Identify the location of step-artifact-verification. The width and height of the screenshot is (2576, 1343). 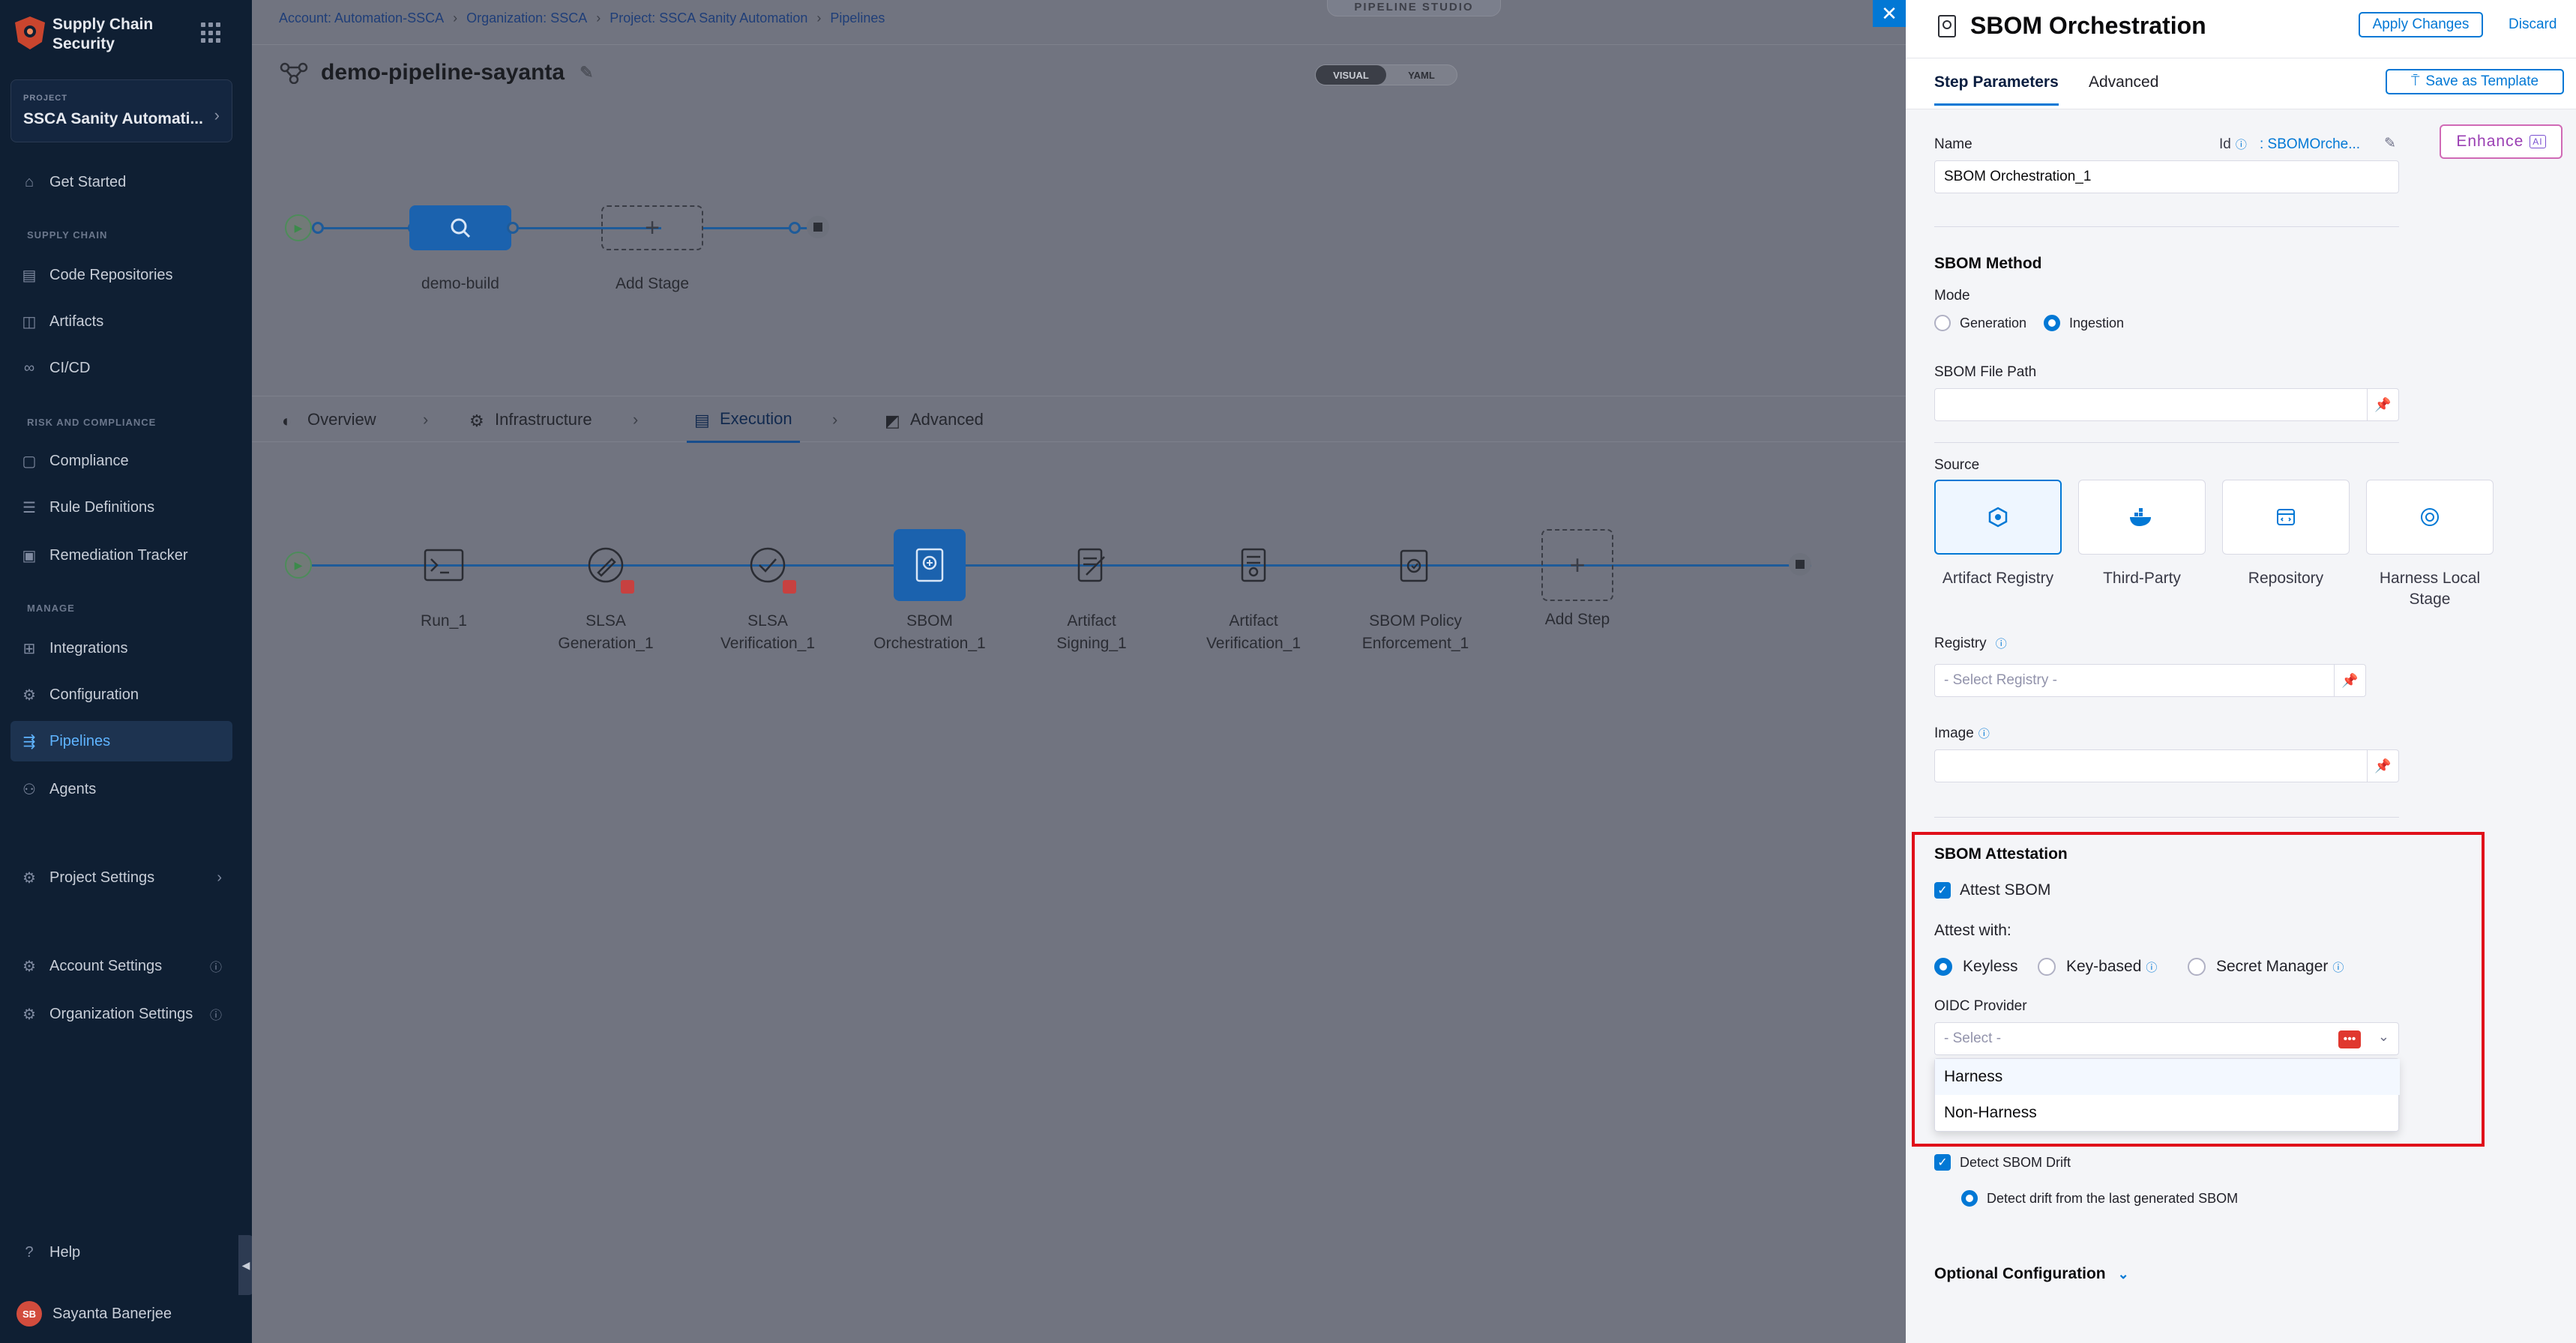
(1254, 565).